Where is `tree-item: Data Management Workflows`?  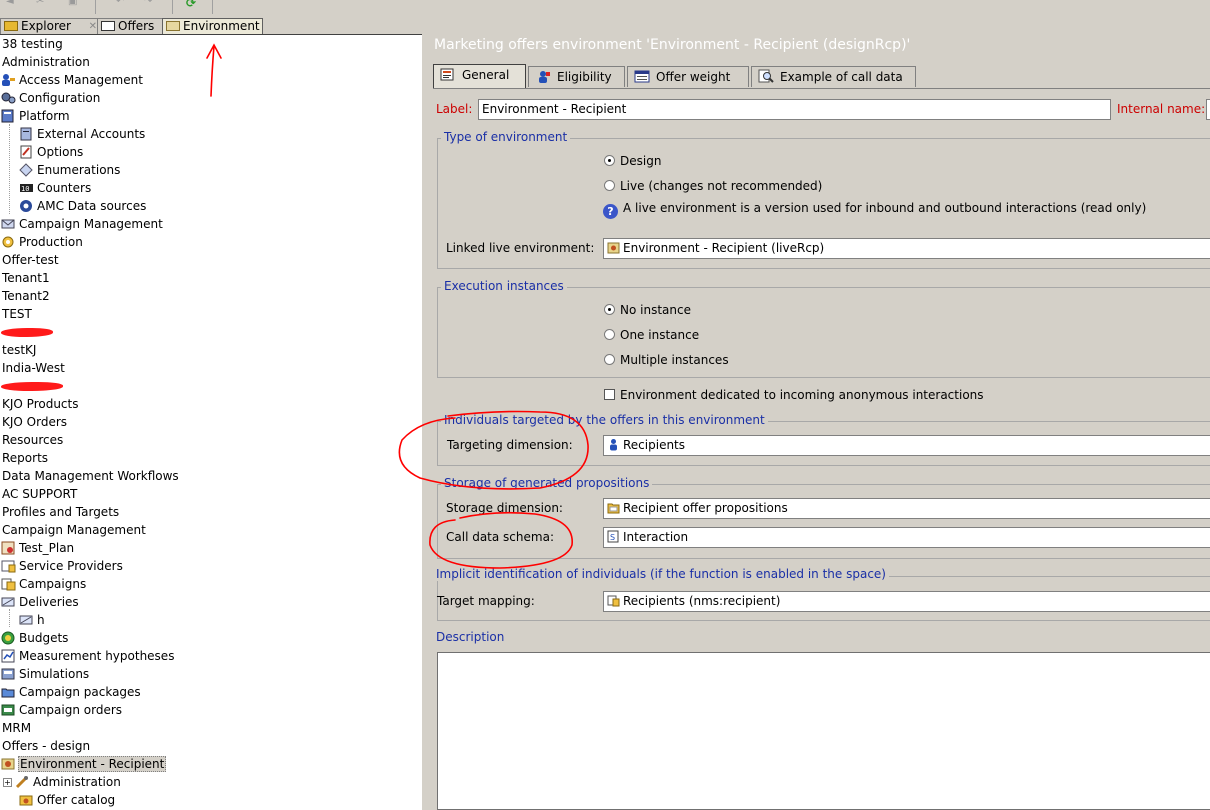 tree-item: Data Management Workflows is located at coordinates (90, 476).